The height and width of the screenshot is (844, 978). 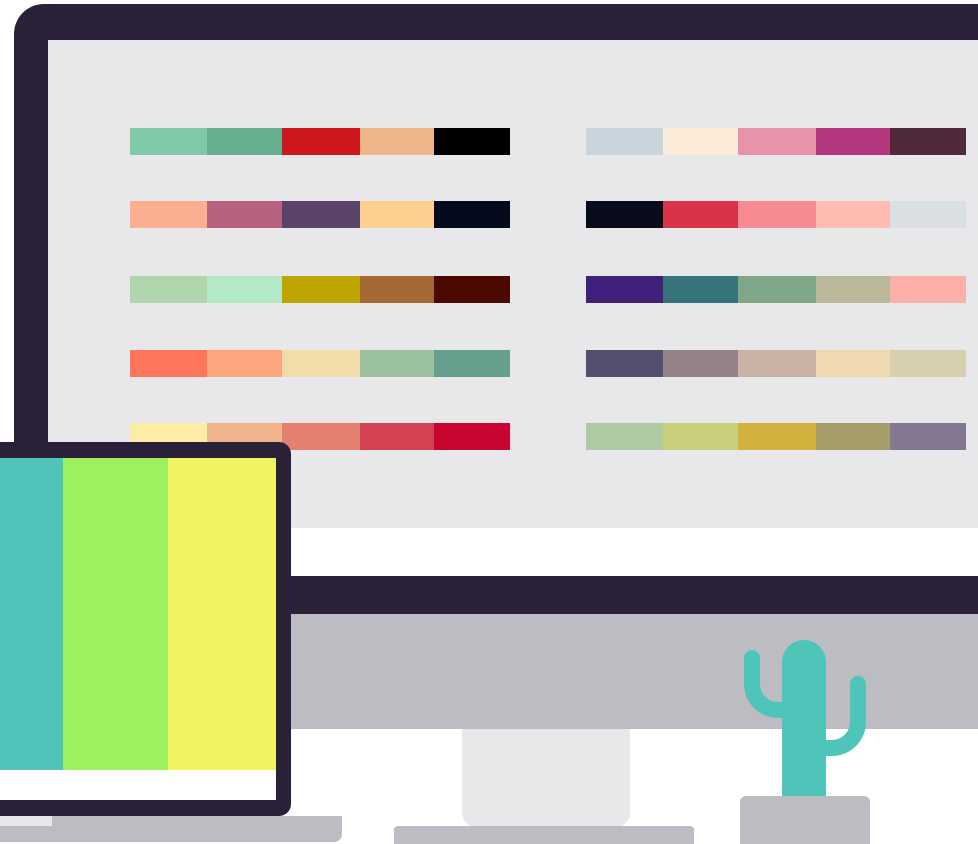 What do you see at coordinates (138, 785) in the screenshot?
I see `laptop-screen-strip` at bounding box center [138, 785].